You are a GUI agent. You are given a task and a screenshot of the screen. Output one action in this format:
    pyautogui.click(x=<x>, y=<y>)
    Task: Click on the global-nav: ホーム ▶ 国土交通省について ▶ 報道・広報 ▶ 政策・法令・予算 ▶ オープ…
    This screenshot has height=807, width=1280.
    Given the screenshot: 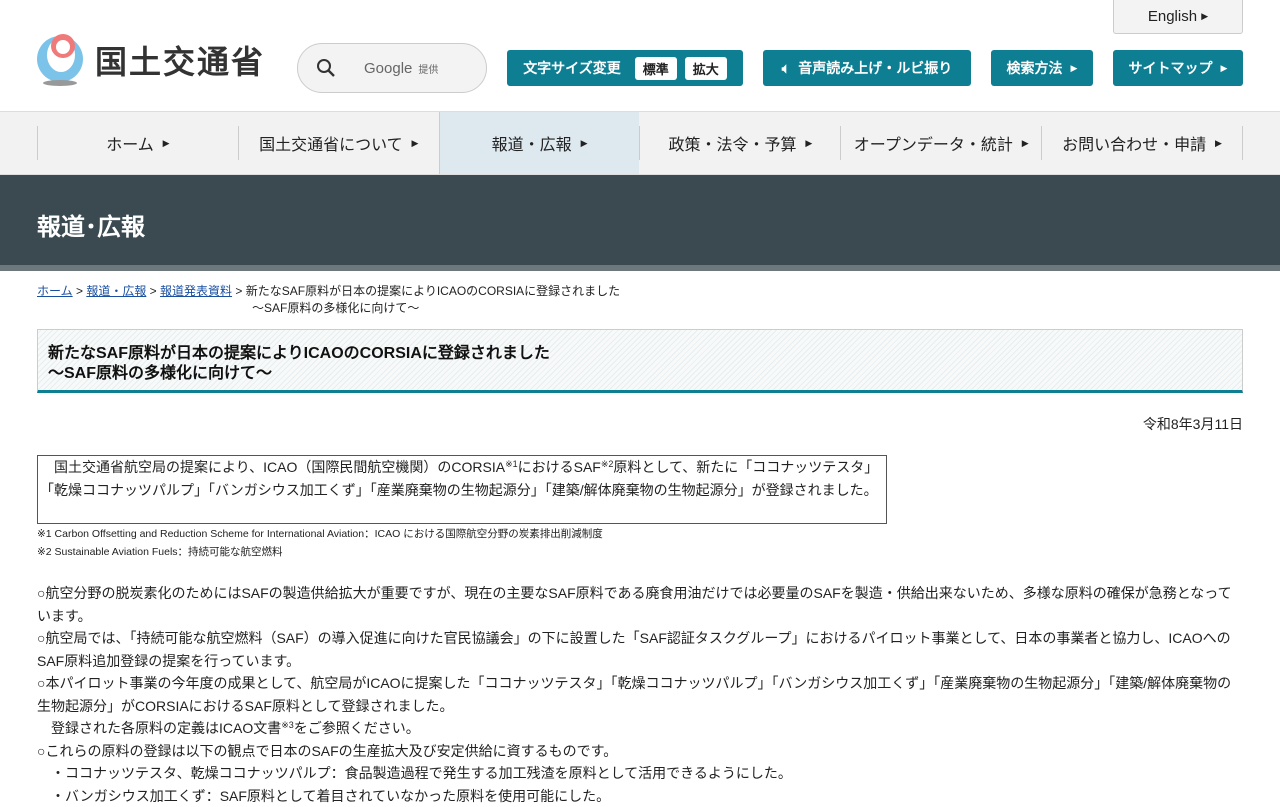 What is the action you would take?
    pyautogui.click(x=640, y=143)
    